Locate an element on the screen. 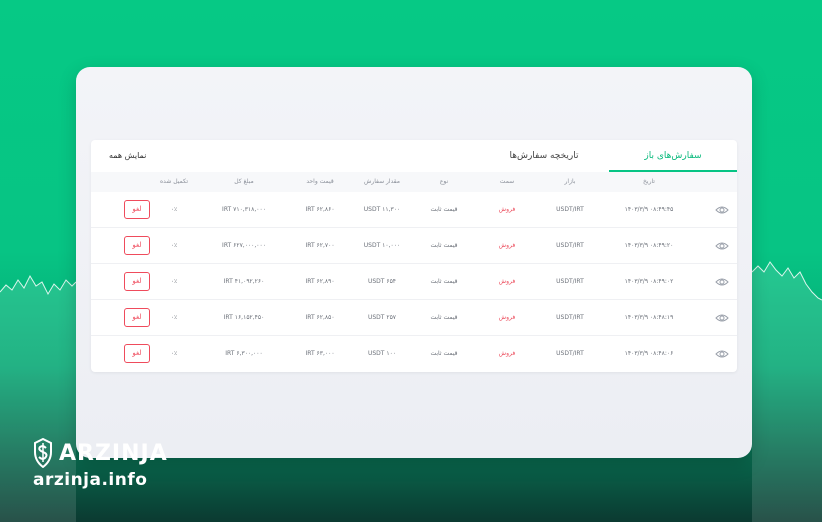  order-unit-price: IRT ۶۲,۸۶۰ is located at coordinates (320, 209).